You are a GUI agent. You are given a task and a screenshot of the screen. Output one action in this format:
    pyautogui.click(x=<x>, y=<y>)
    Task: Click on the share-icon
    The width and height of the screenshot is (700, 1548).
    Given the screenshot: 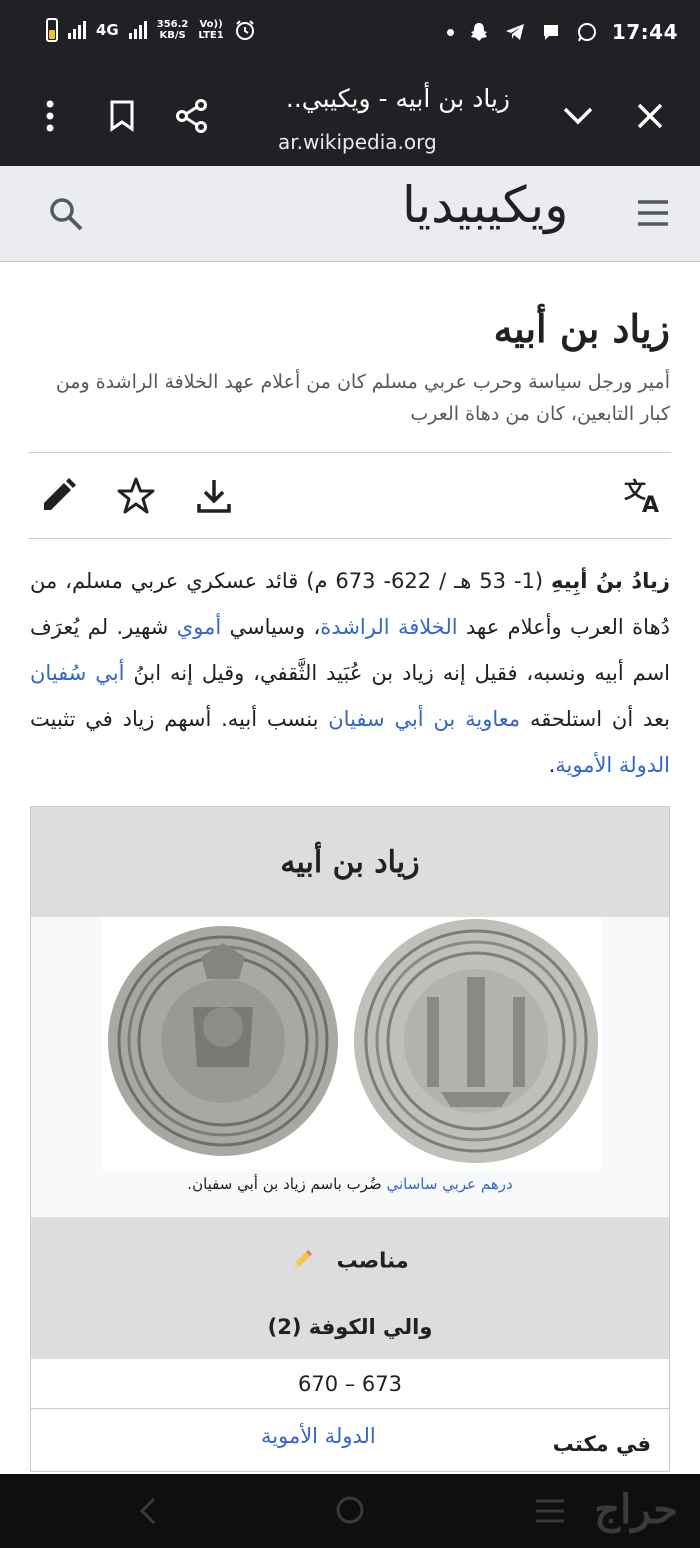 What is the action you would take?
    pyautogui.click(x=192, y=116)
    